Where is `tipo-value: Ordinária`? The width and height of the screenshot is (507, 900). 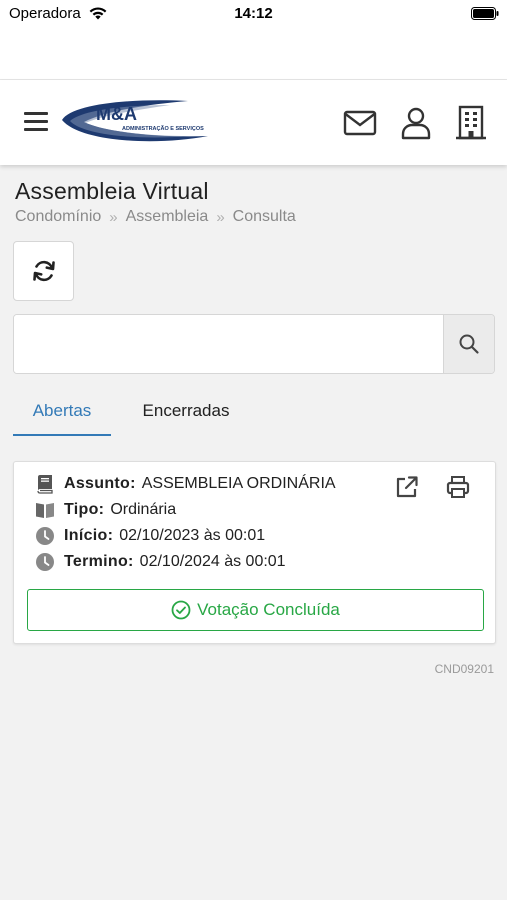
tipo-value: Ordinária is located at coordinates (143, 509).